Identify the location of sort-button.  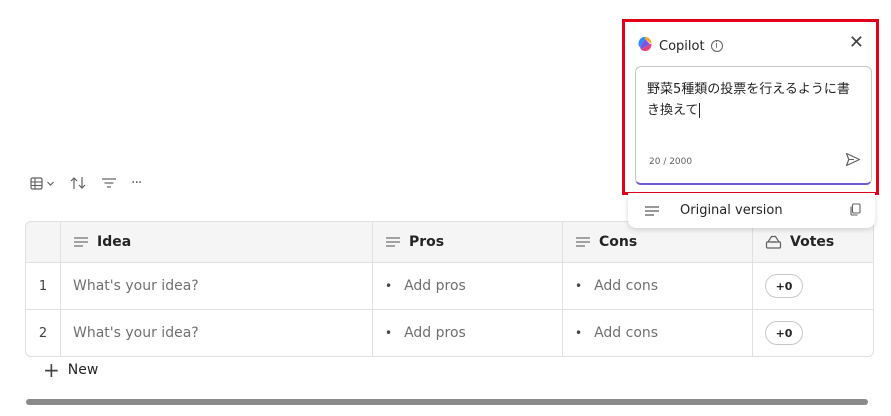
(78, 183).